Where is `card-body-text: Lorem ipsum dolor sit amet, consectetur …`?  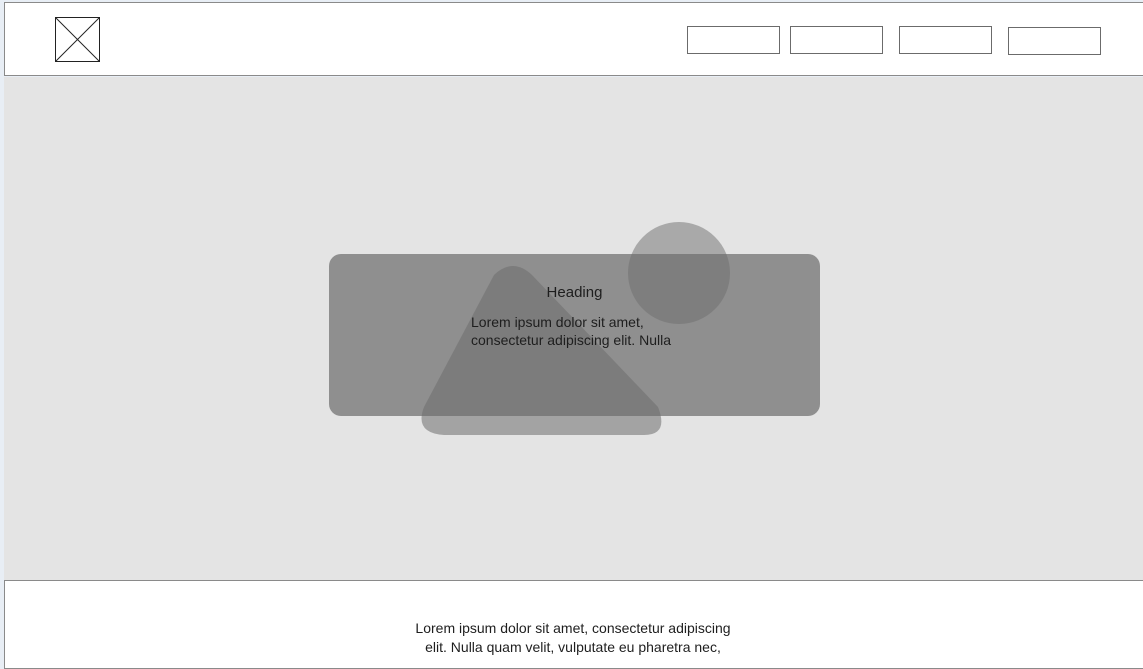
card-body-text: Lorem ipsum dolor sit amet, consectetur … is located at coordinates (586, 331).